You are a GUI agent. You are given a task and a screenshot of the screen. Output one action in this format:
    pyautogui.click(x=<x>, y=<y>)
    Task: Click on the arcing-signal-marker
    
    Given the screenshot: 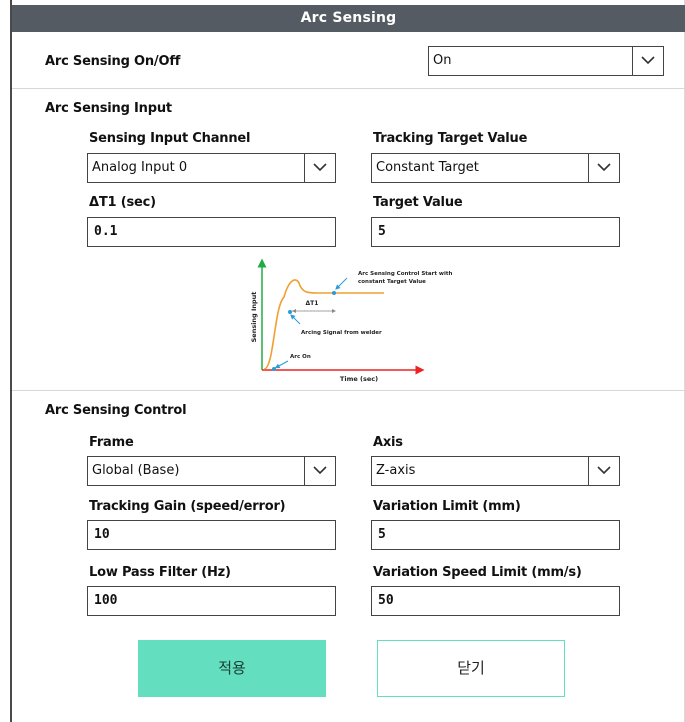 What is the action you would take?
    pyautogui.click(x=290, y=312)
    